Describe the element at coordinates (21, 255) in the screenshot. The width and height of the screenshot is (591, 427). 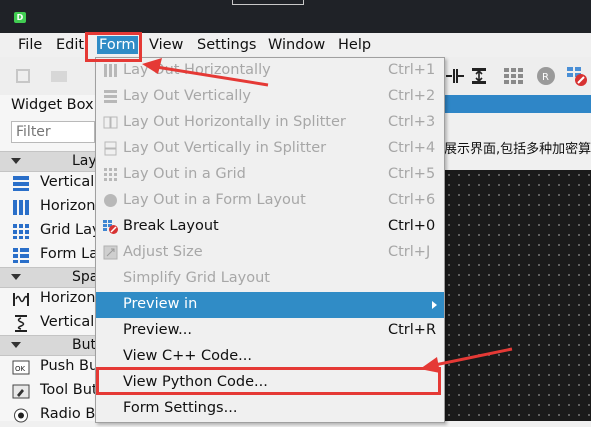
I see `form-layout-icon` at that location.